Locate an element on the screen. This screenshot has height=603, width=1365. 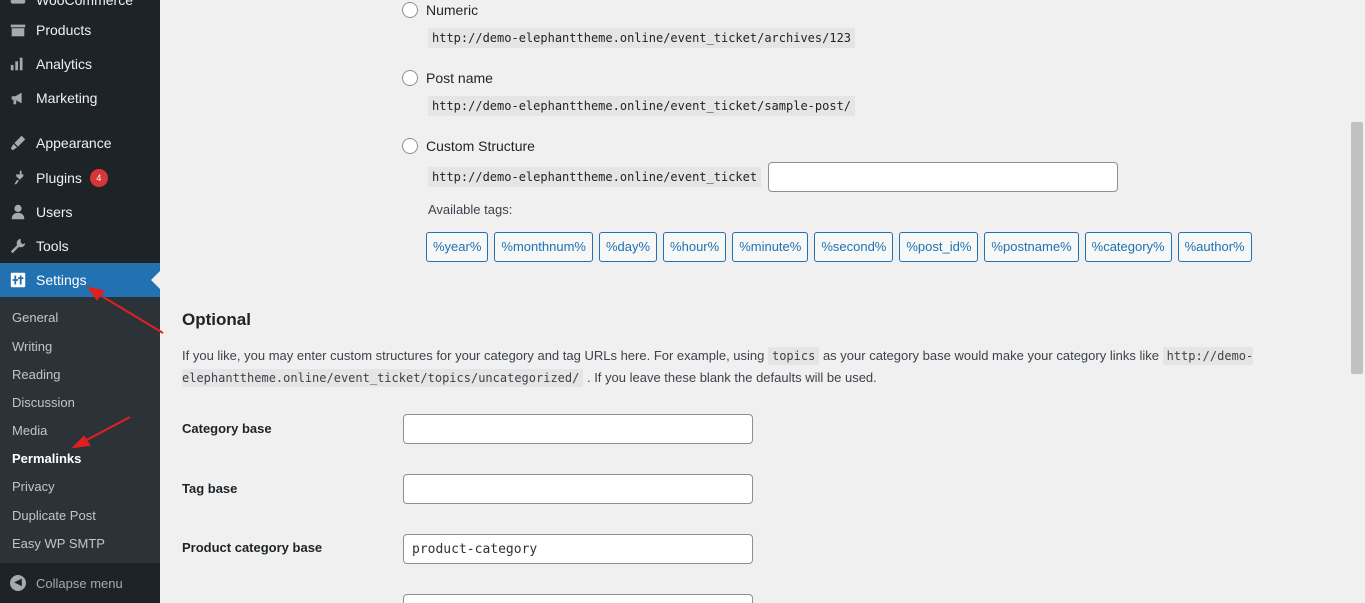
submenu-item-general: General is located at coordinates (35, 317).